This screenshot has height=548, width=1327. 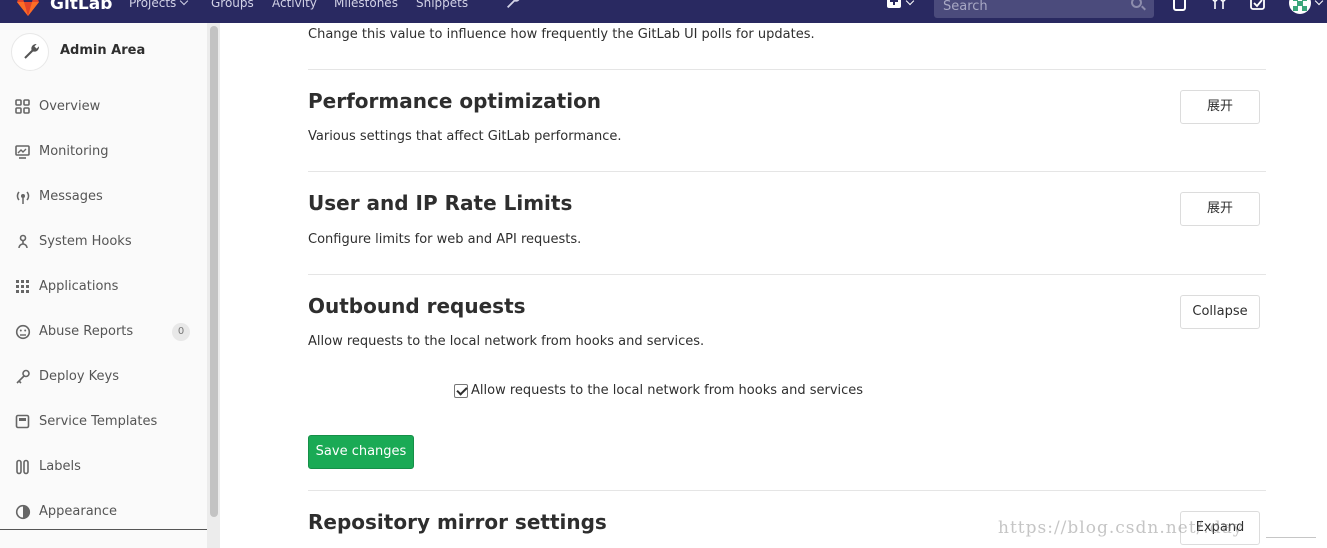 I want to click on sidebar-item-appearance: Appearance, so click(x=103, y=511).